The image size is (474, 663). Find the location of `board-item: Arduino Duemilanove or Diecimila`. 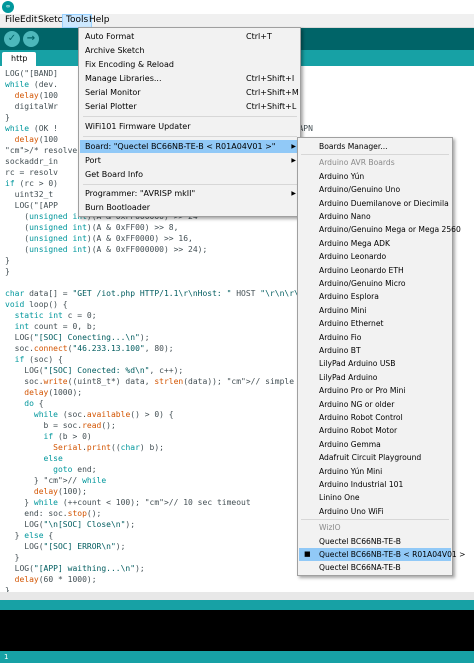

board-item: Arduino Duemilanove or Diecimila is located at coordinates (375, 203).